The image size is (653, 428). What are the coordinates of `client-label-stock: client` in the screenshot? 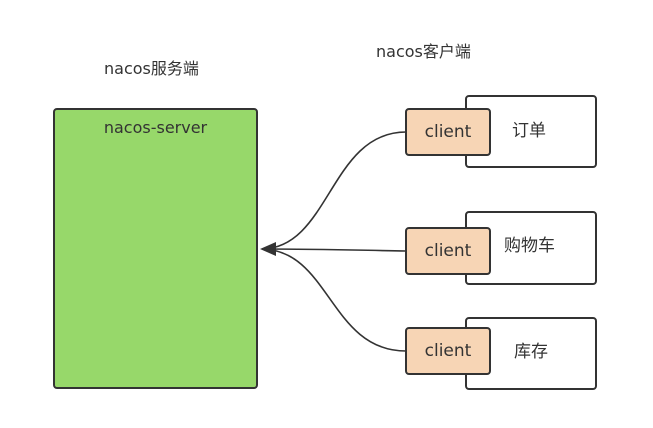 It's located at (448, 350).